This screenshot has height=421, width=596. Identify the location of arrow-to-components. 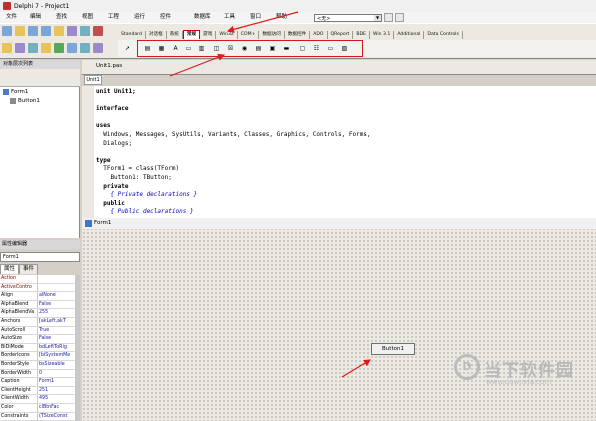
(197, 65).